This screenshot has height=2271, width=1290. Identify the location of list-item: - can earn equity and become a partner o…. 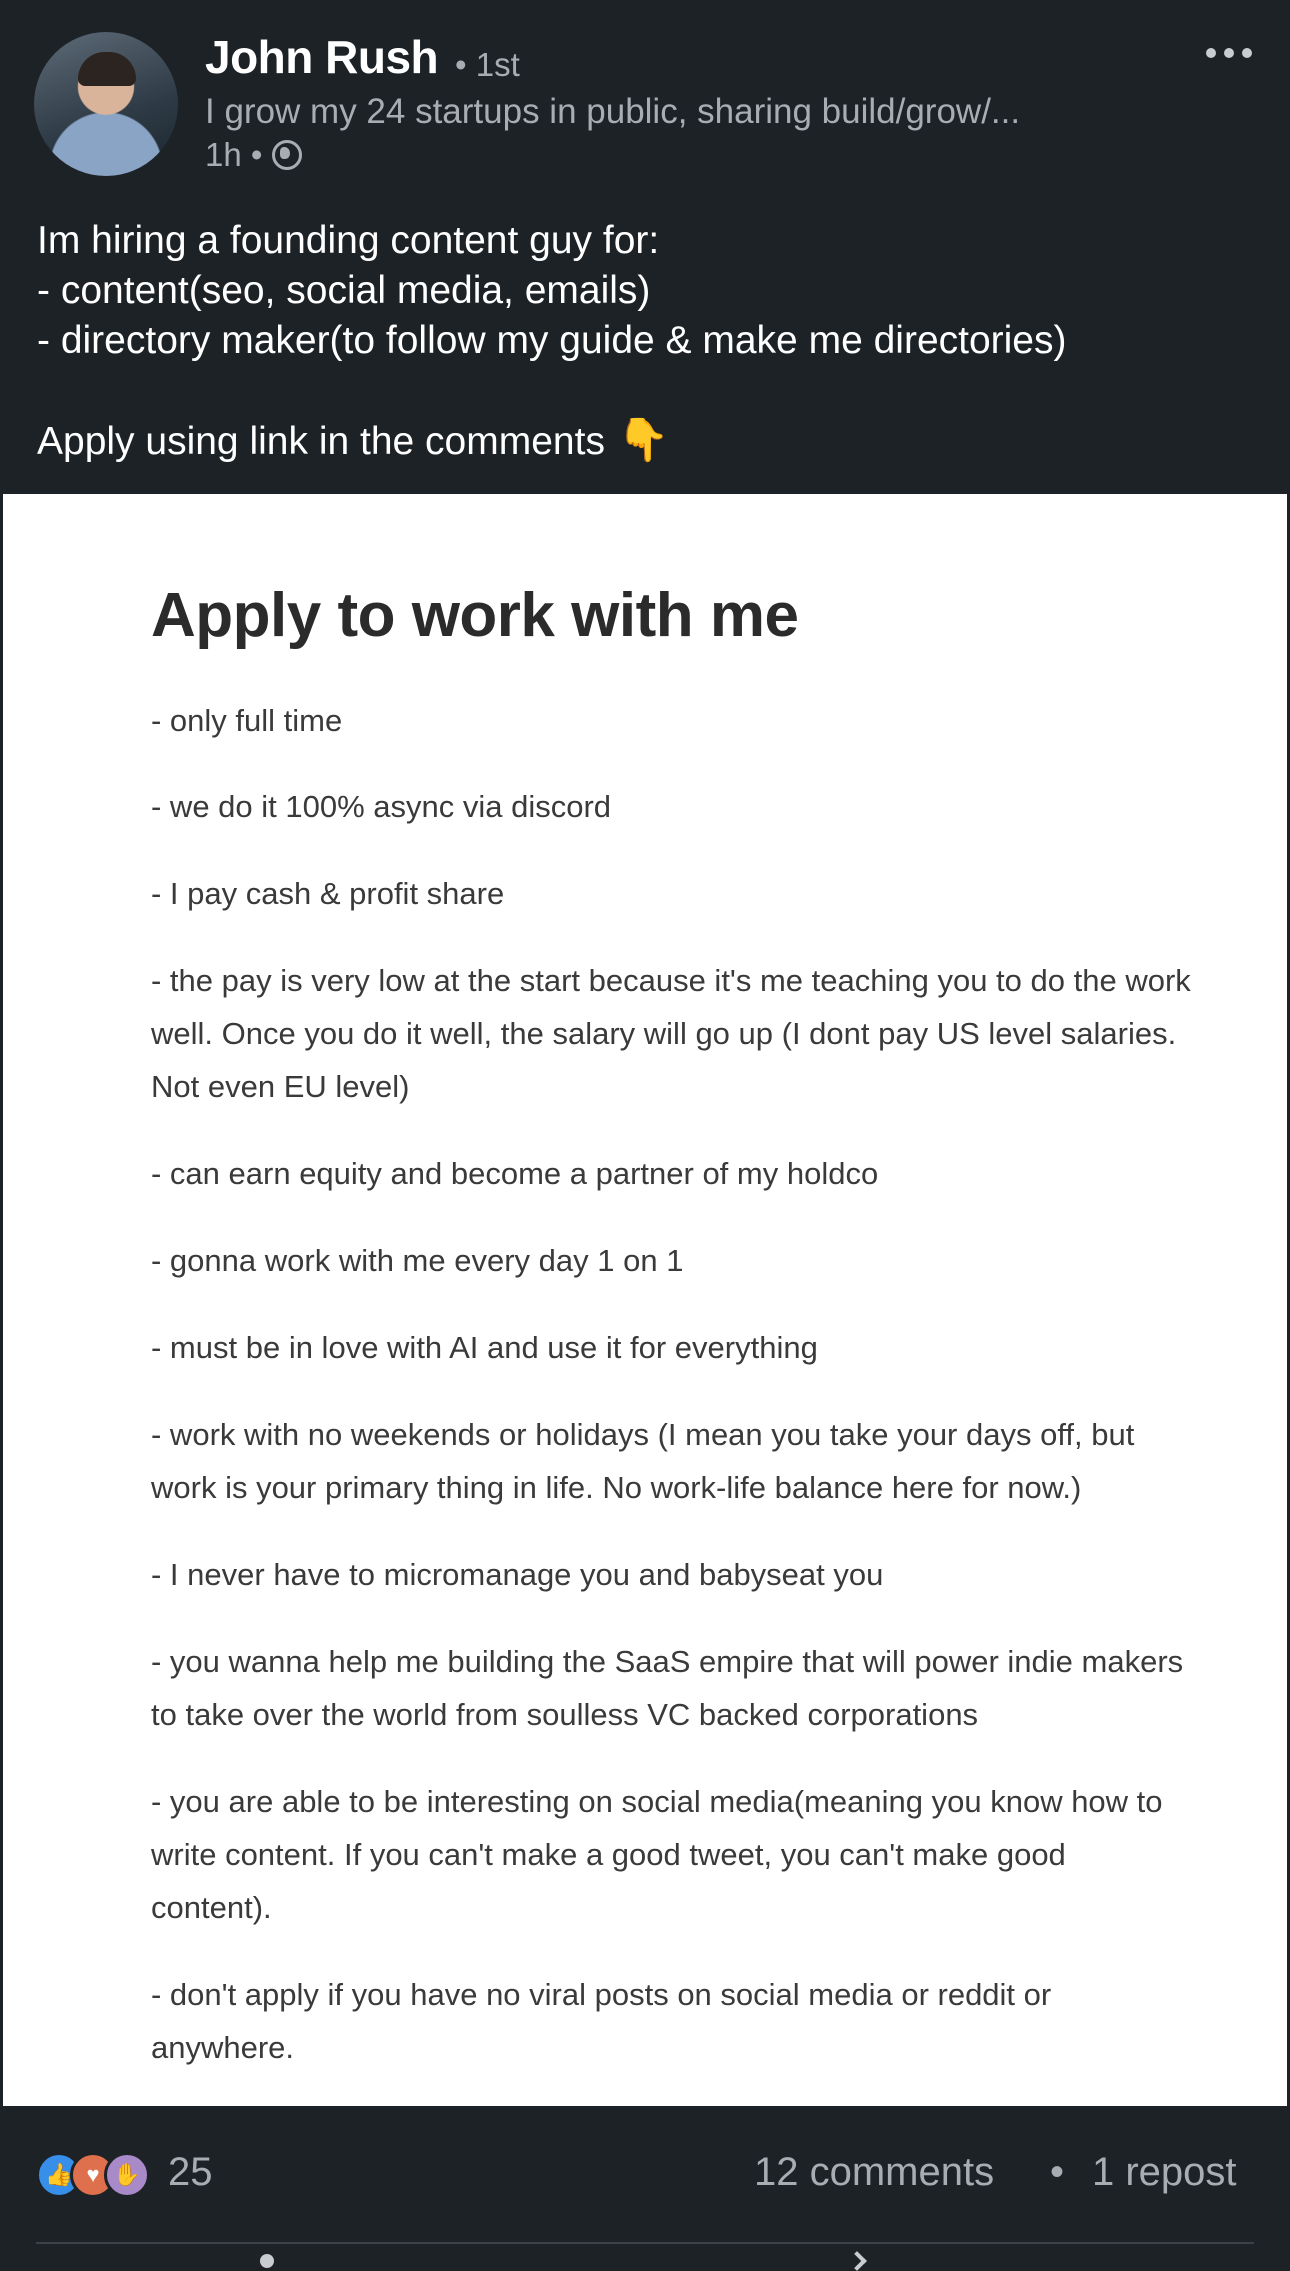
(515, 1173).